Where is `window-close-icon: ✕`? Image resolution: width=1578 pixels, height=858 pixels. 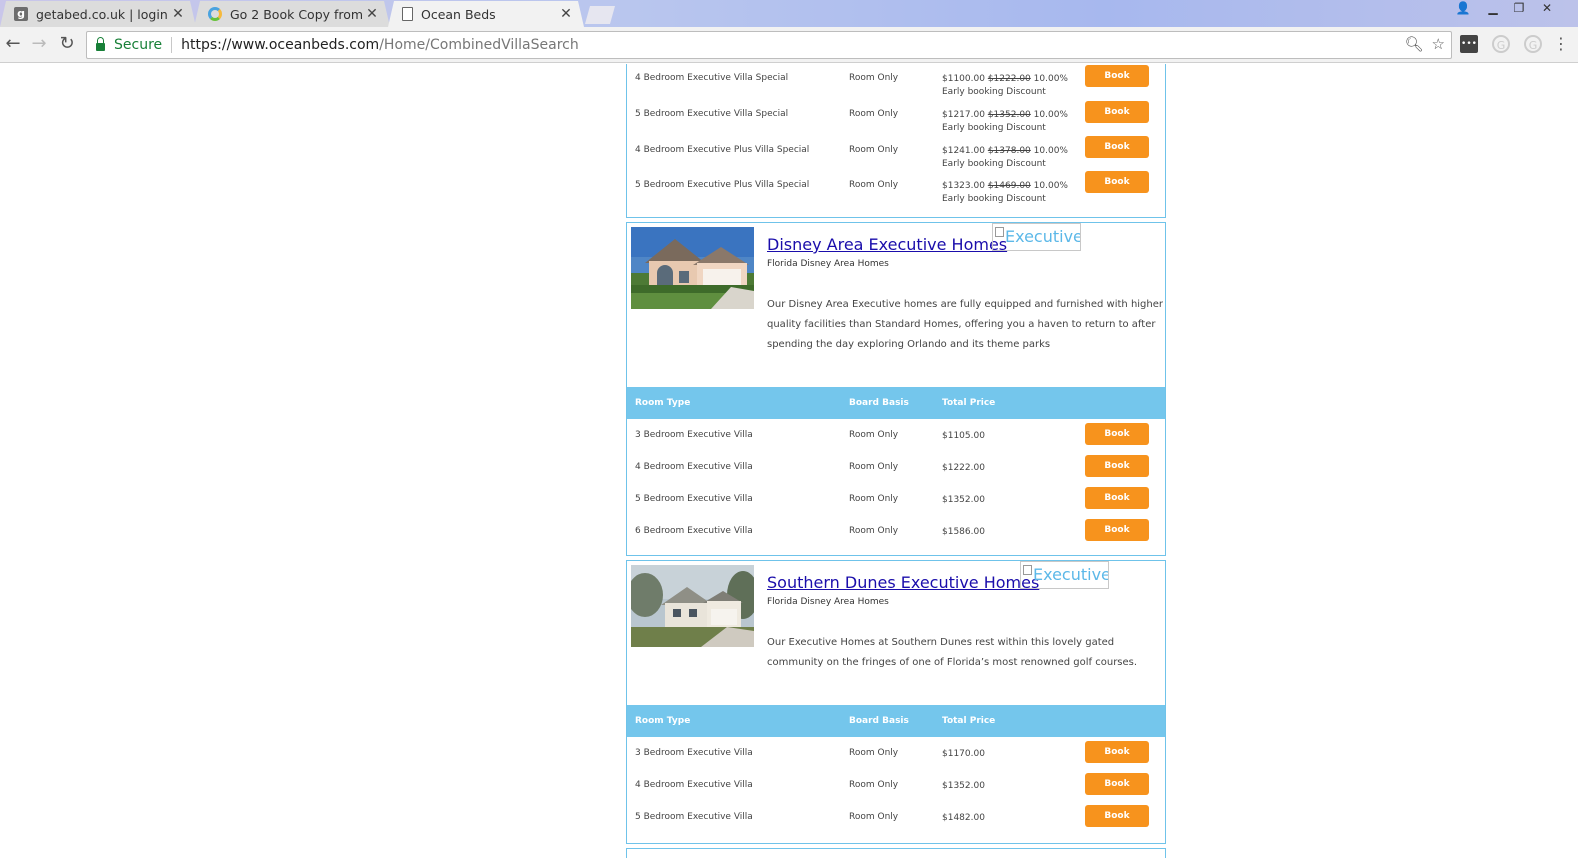
window-close-icon: ✕ is located at coordinates (1547, 8).